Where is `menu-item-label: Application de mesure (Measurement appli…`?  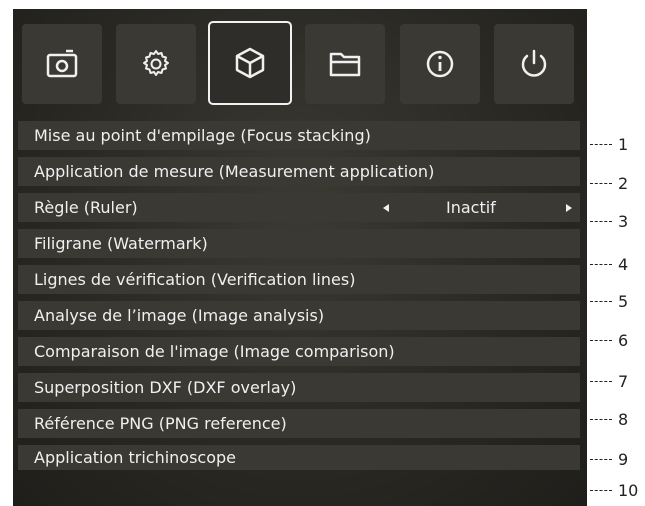
menu-item-label: Application de mesure (Measurement appli… is located at coordinates (234, 171).